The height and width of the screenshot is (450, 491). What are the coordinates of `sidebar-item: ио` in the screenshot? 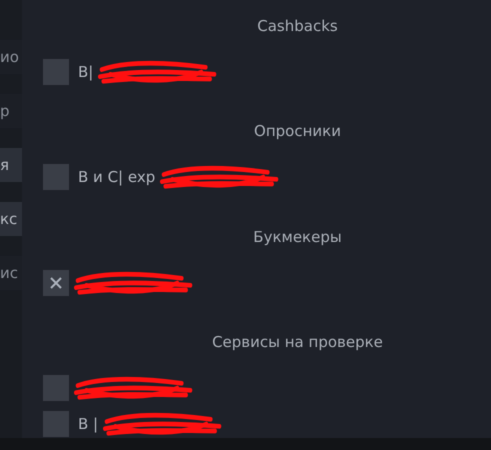 It's located at (11, 57).